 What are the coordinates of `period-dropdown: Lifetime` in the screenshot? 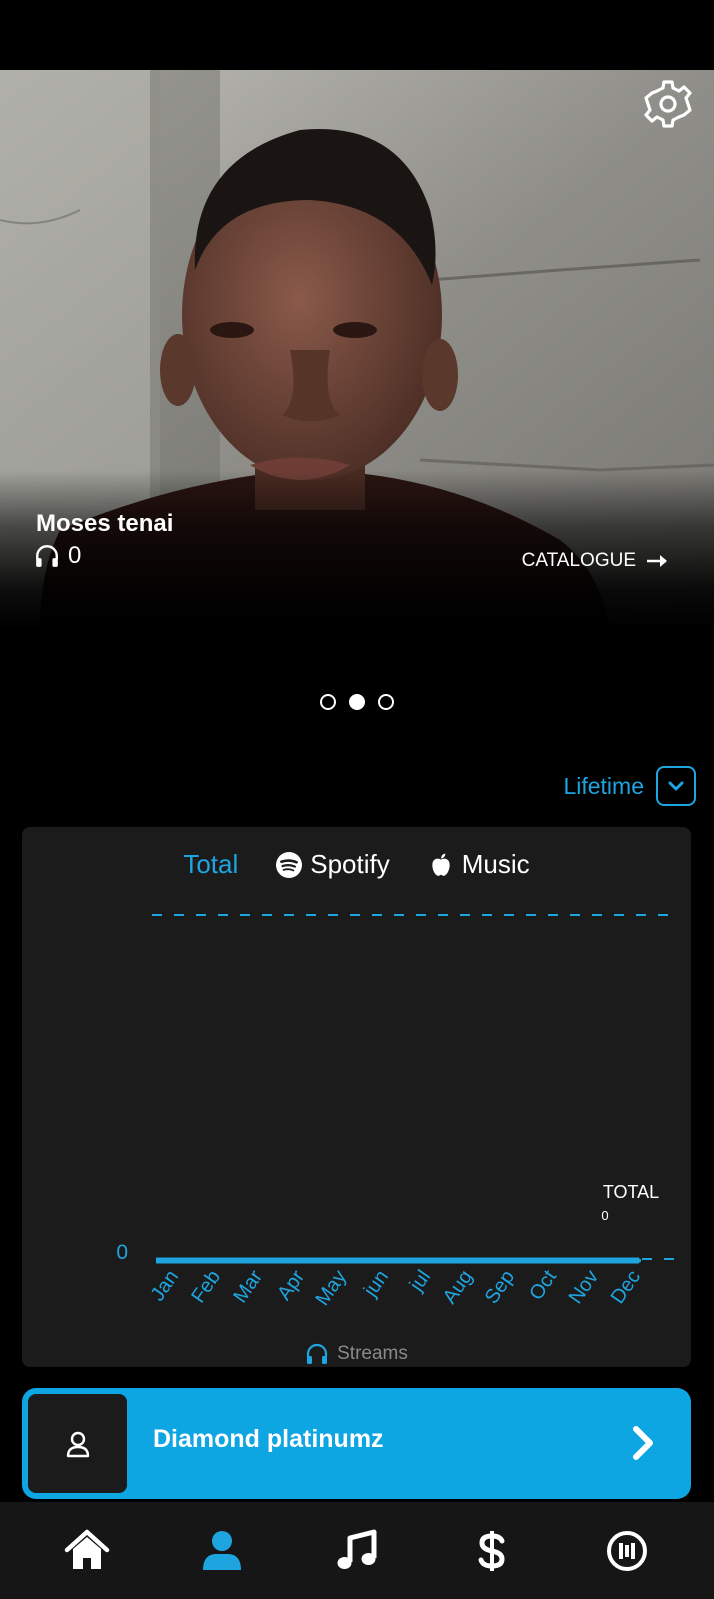 It's located at (629, 786).